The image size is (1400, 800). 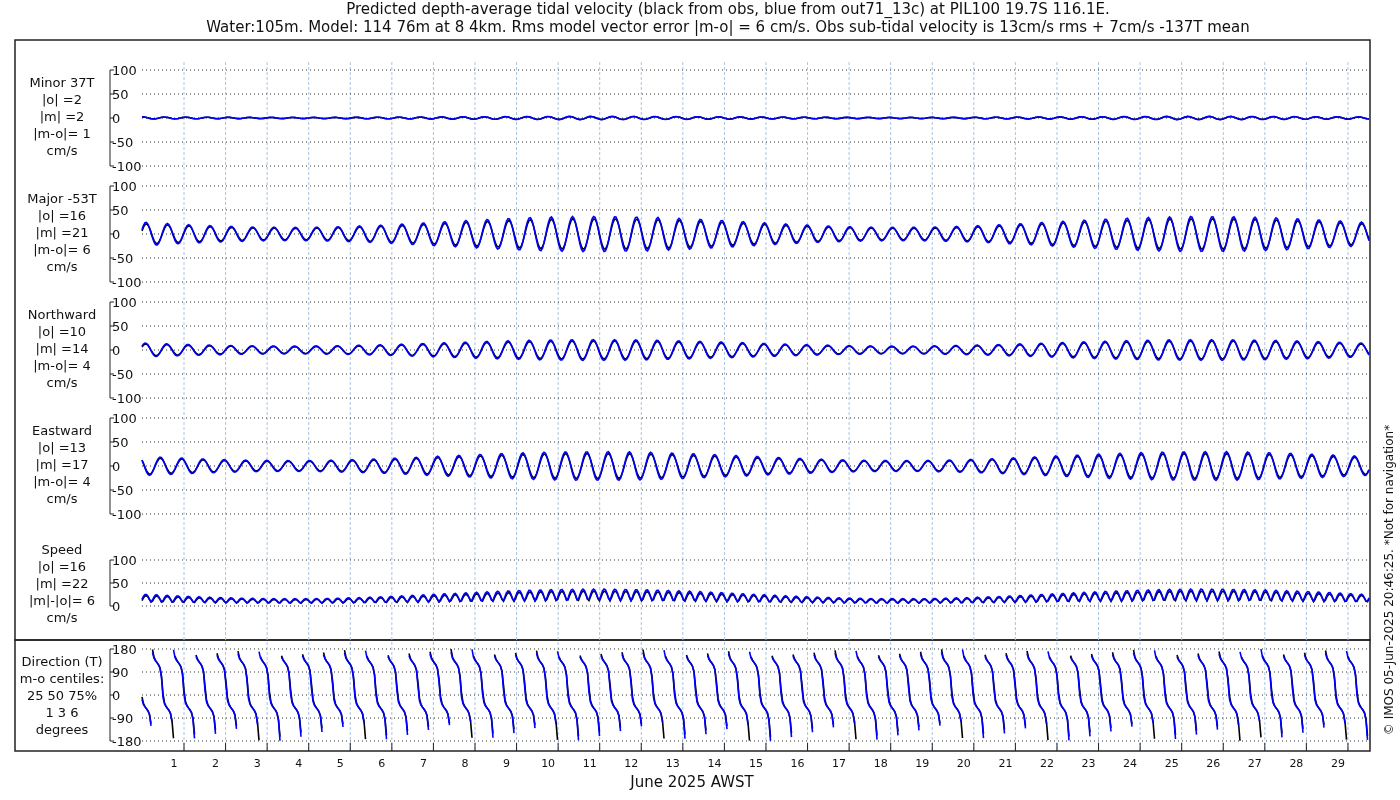 What do you see at coordinates (672, 763) in the screenshot?
I see `x-tick-label: 13` at bounding box center [672, 763].